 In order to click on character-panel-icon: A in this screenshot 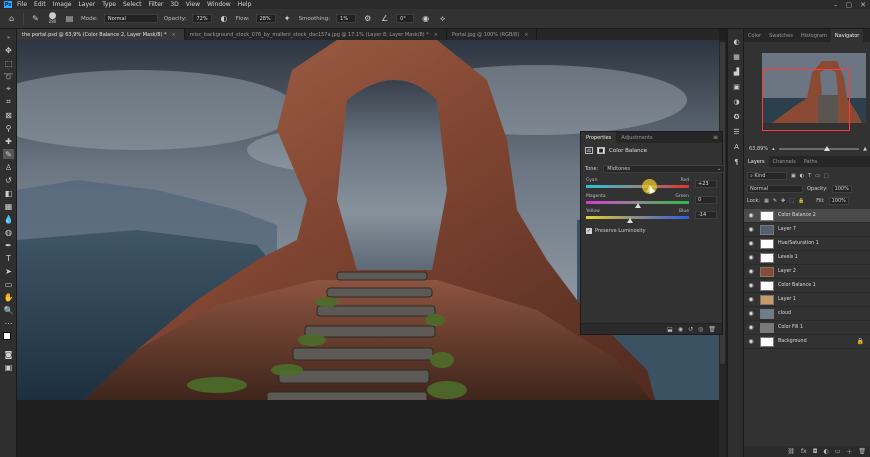, I will do `click(736, 147)`.